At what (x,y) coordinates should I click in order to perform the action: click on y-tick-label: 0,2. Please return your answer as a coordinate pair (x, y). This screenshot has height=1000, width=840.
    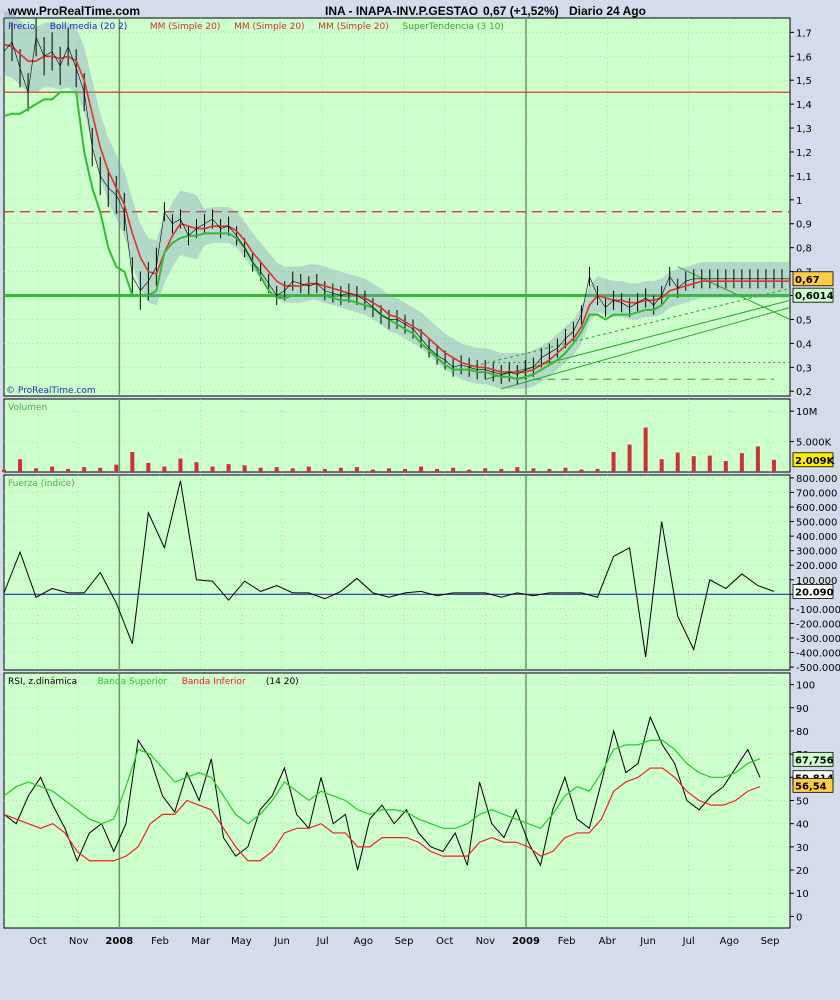
    Looking at the image, I should click on (804, 392).